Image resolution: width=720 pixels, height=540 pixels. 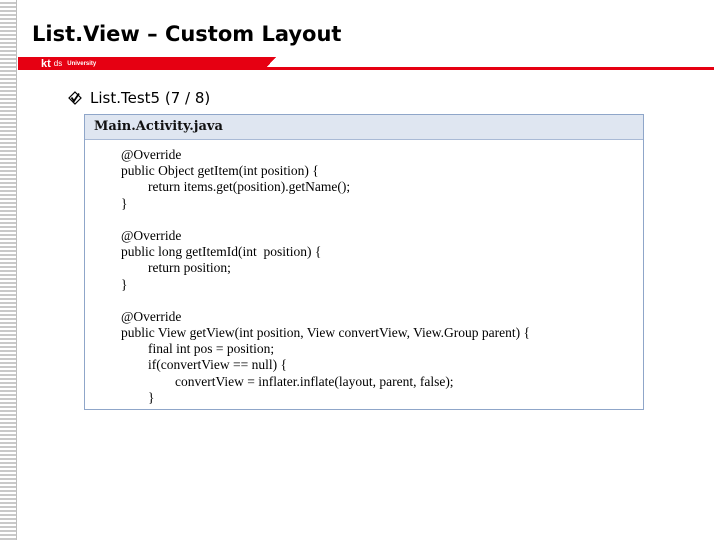 What do you see at coordinates (75, 98) in the screenshot?
I see `diamond-checkmark-bullet-icon` at bounding box center [75, 98].